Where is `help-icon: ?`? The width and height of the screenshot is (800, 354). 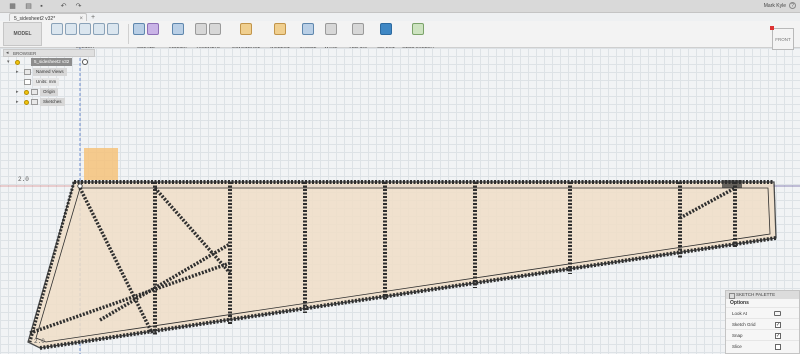 help-icon: ? is located at coordinates (792, 5).